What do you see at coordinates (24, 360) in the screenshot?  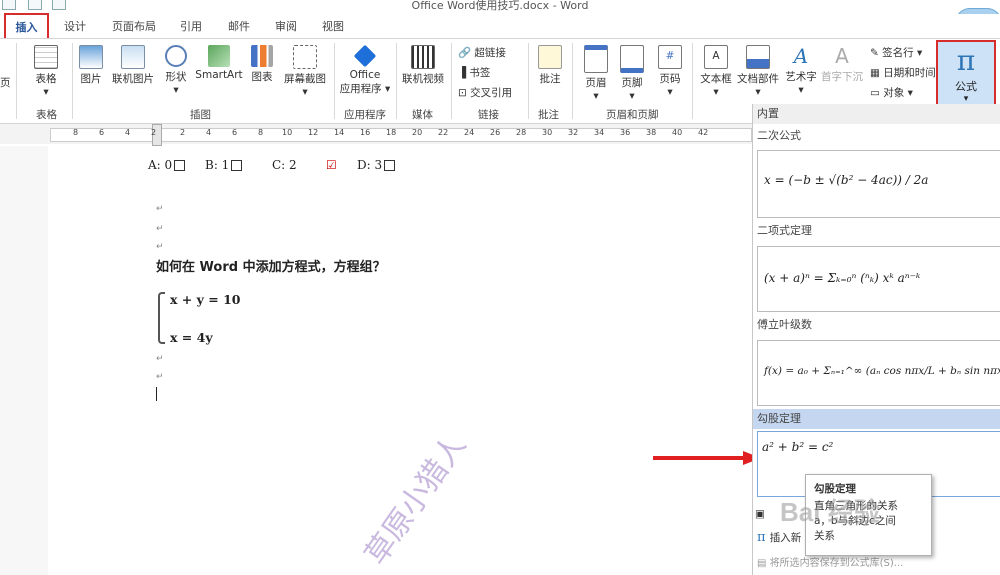 I see `document-gutter` at bounding box center [24, 360].